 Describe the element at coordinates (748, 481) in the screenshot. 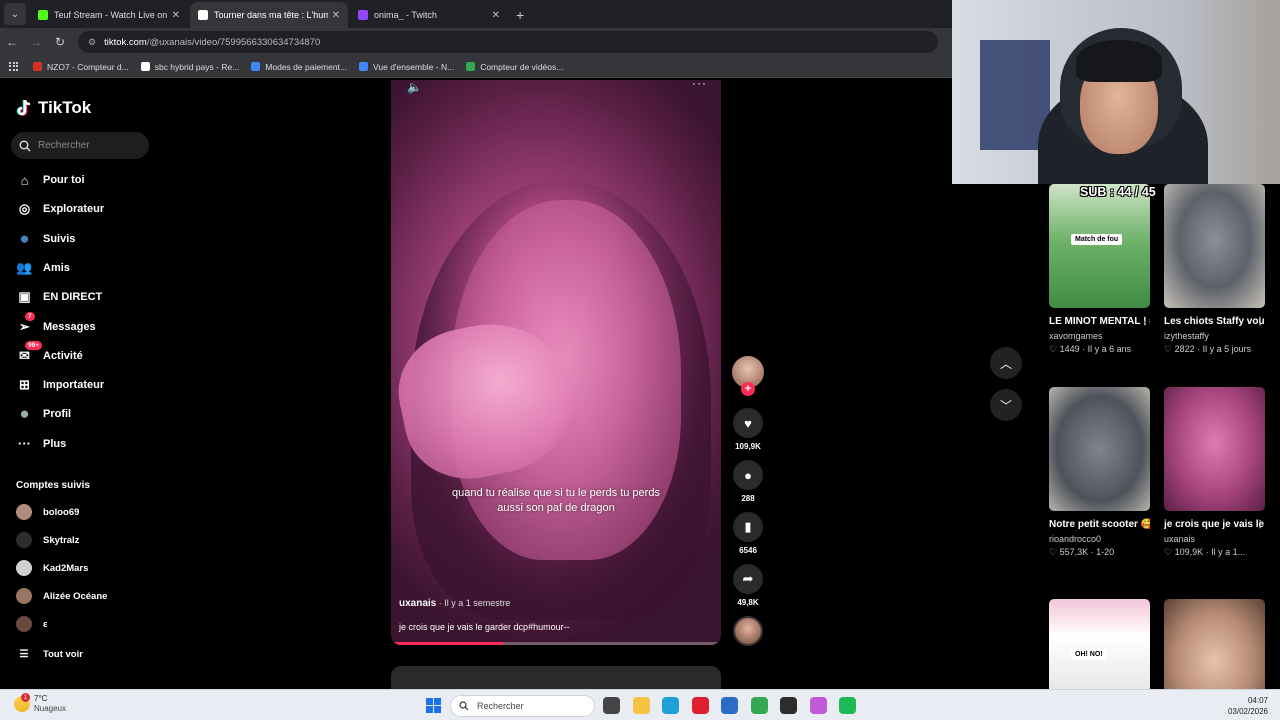

I see `comment-button: ● 288` at that location.